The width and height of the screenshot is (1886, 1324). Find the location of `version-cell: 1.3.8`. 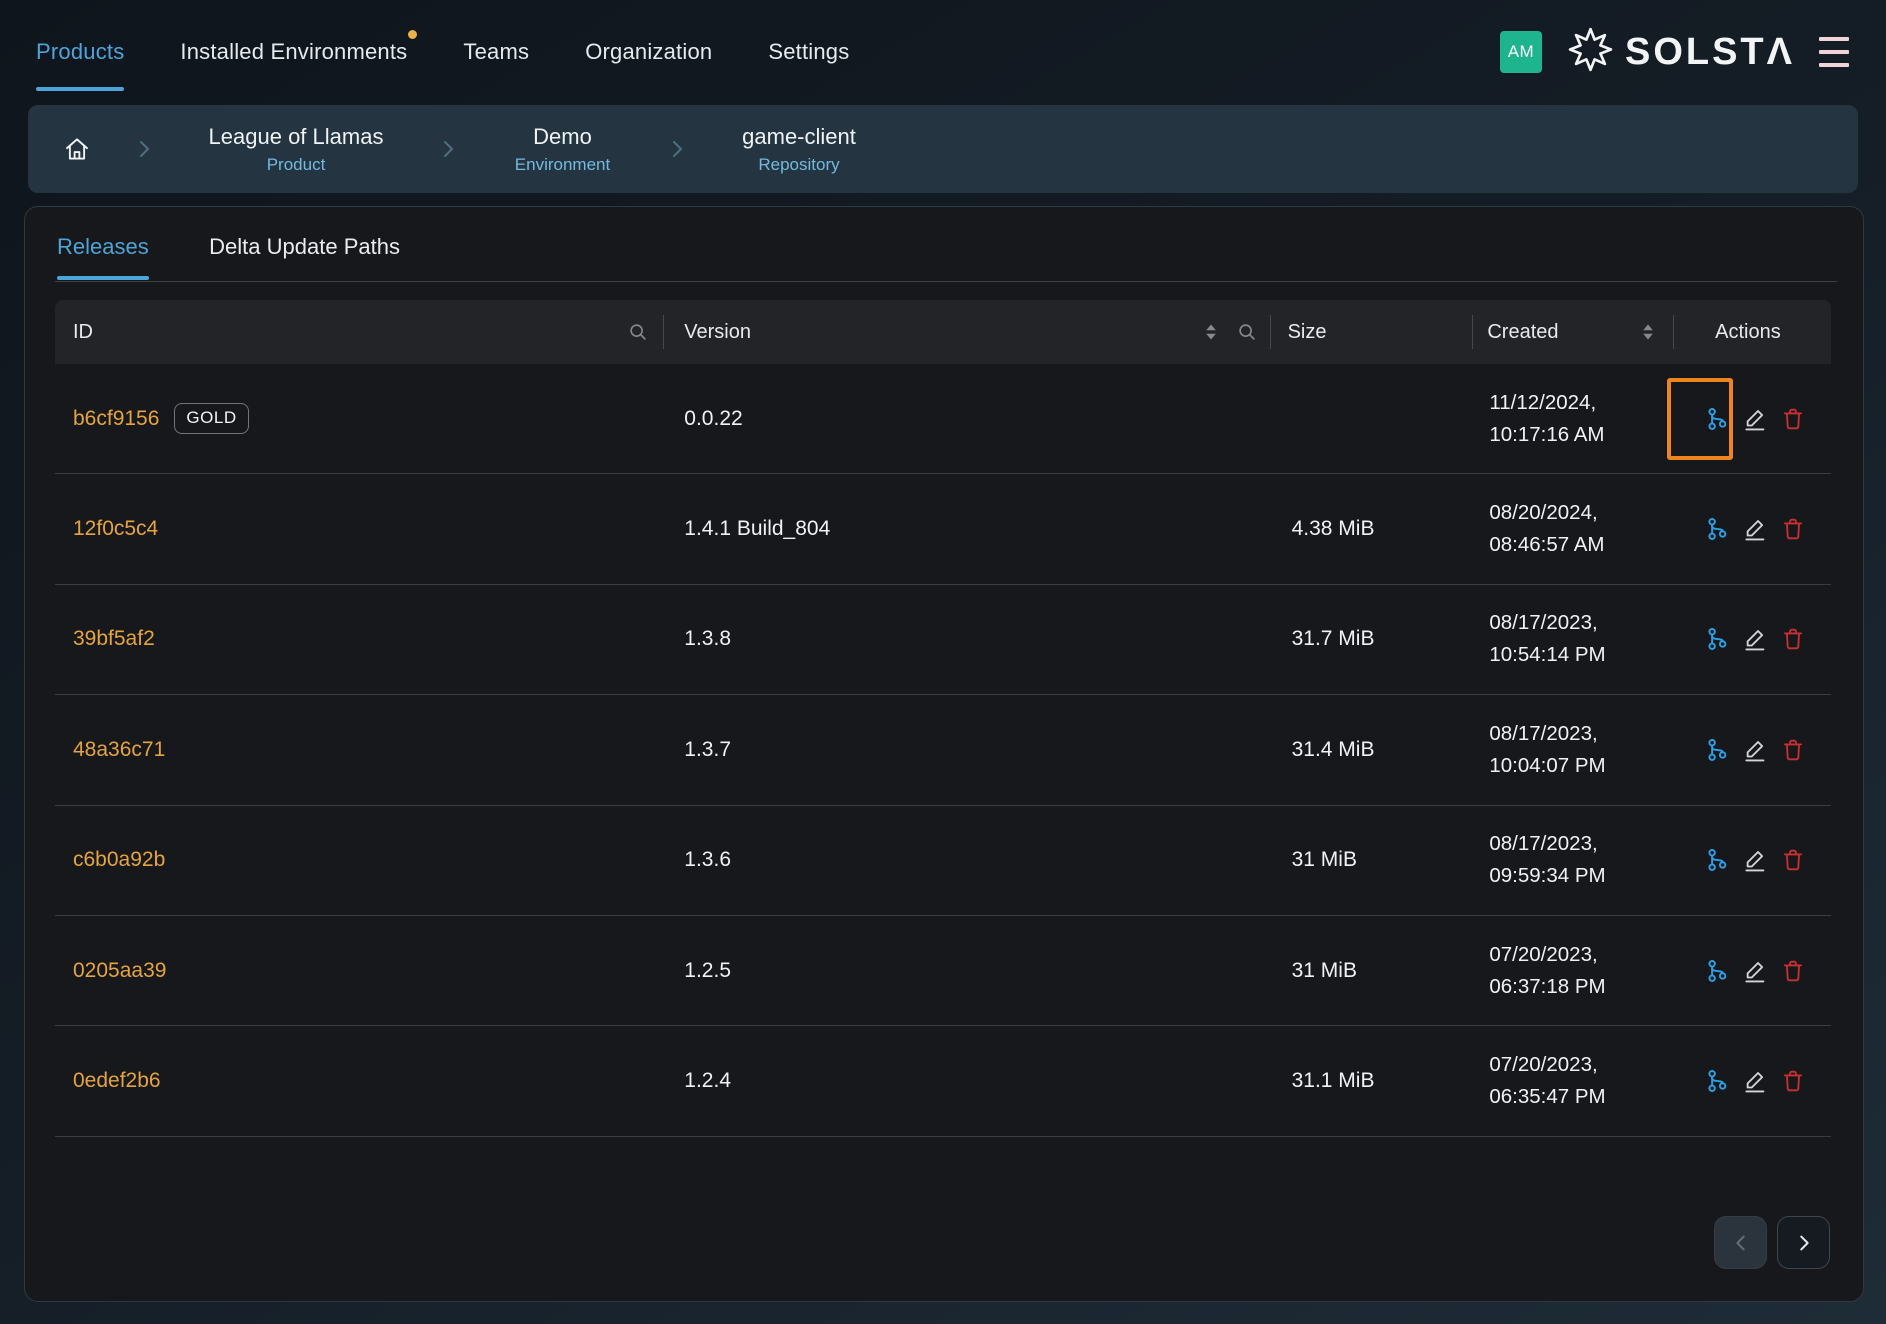

version-cell: 1.3.8 is located at coordinates (708, 639).